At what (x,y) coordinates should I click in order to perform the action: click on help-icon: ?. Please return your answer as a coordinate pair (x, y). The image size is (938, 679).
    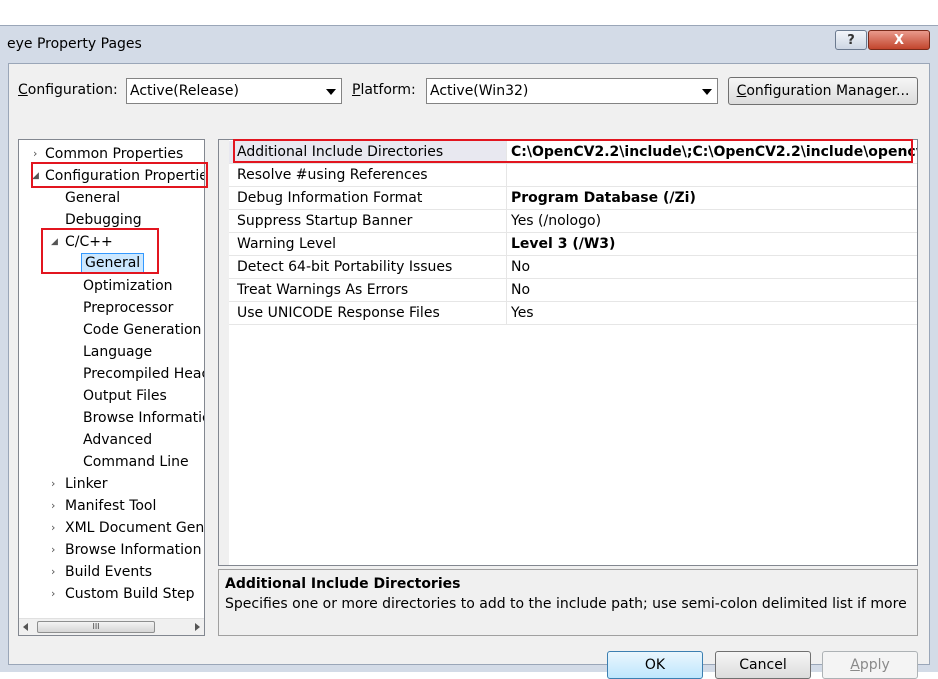
    Looking at the image, I should click on (851, 40).